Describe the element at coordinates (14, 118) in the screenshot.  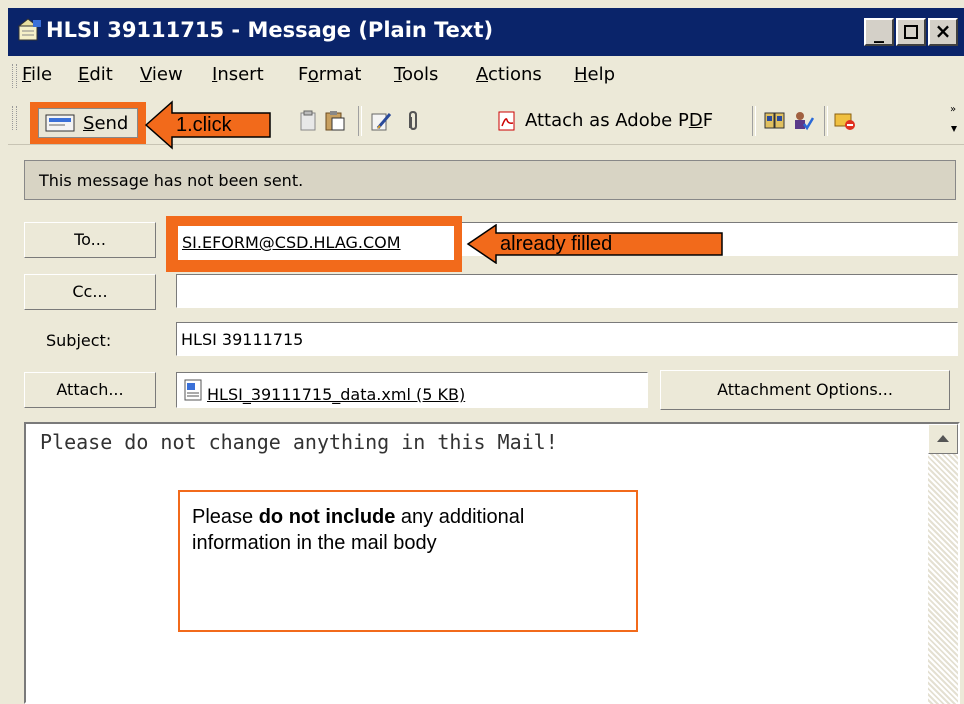
I see `toolbar-grip` at that location.